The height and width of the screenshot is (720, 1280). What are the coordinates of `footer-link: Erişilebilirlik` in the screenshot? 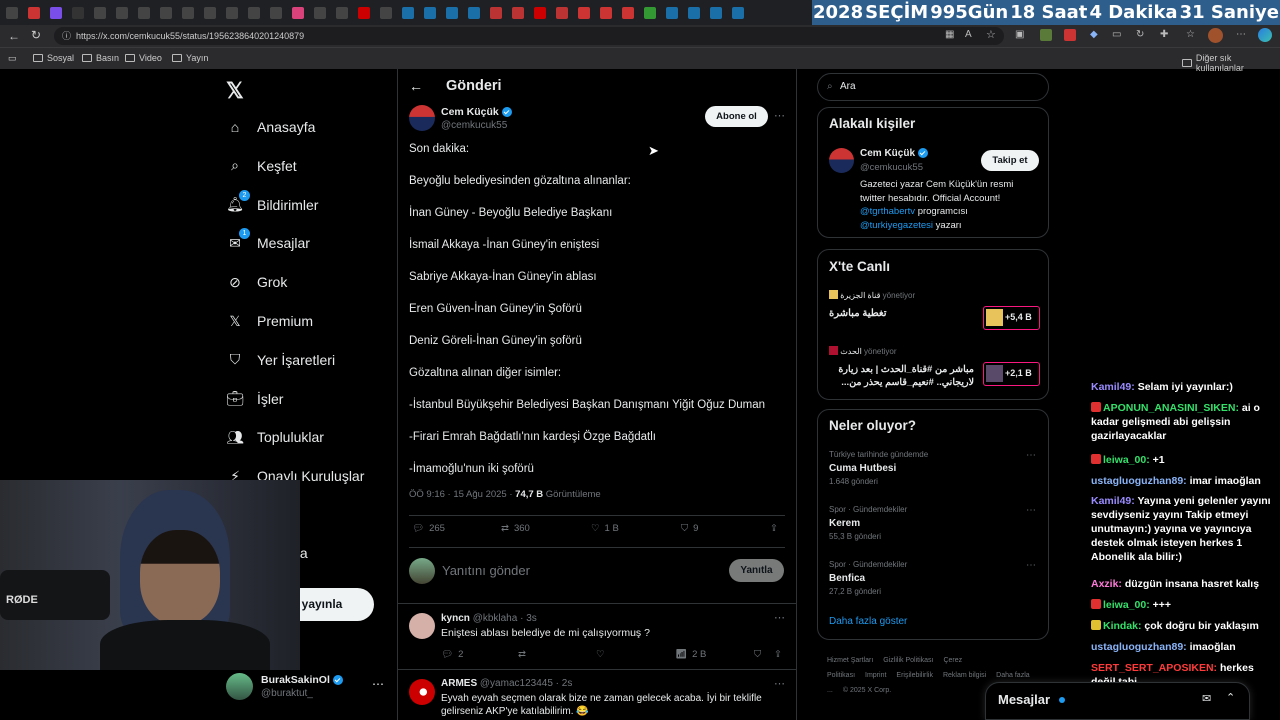 It's located at (914, 675).